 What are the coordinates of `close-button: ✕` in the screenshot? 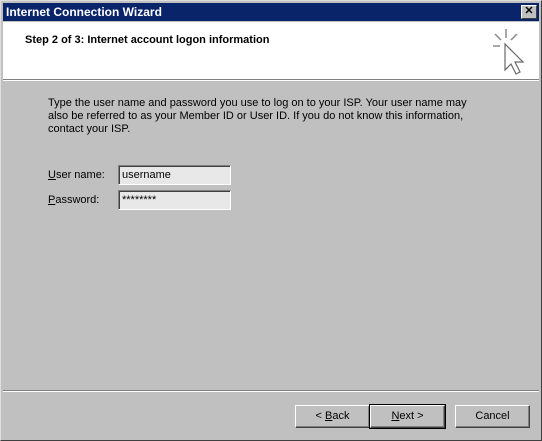 It's located at (529, 12).